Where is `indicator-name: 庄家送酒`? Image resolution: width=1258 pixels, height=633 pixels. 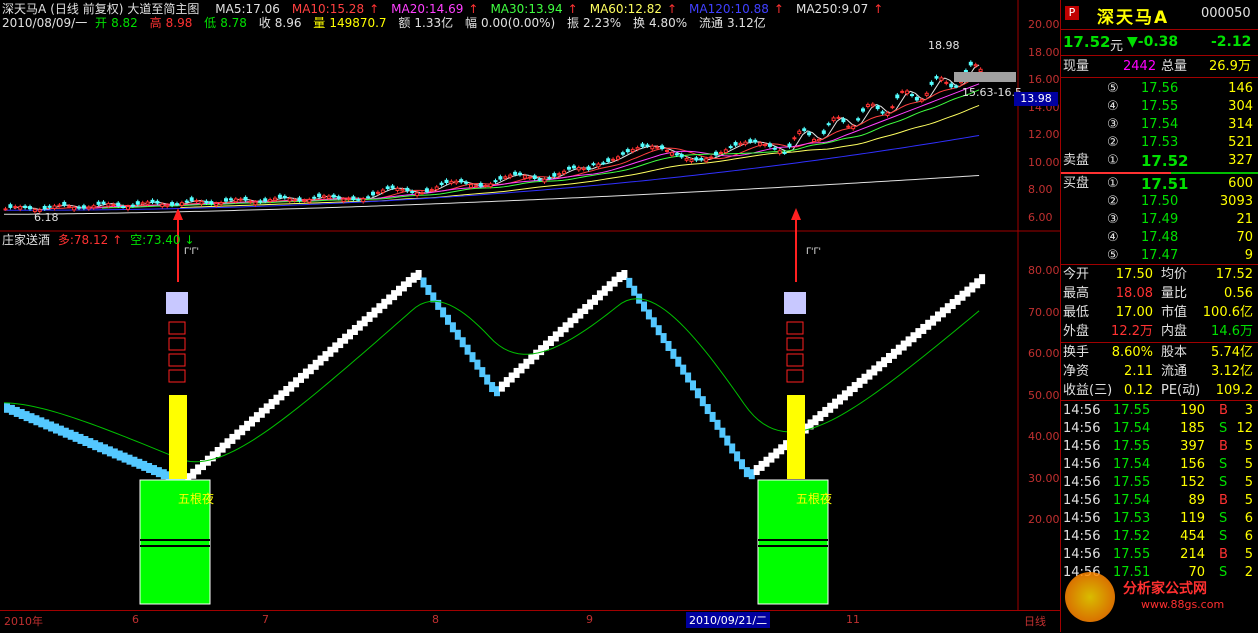
indicator-name: 庄家送酒 is located at coordinates (26, 240).